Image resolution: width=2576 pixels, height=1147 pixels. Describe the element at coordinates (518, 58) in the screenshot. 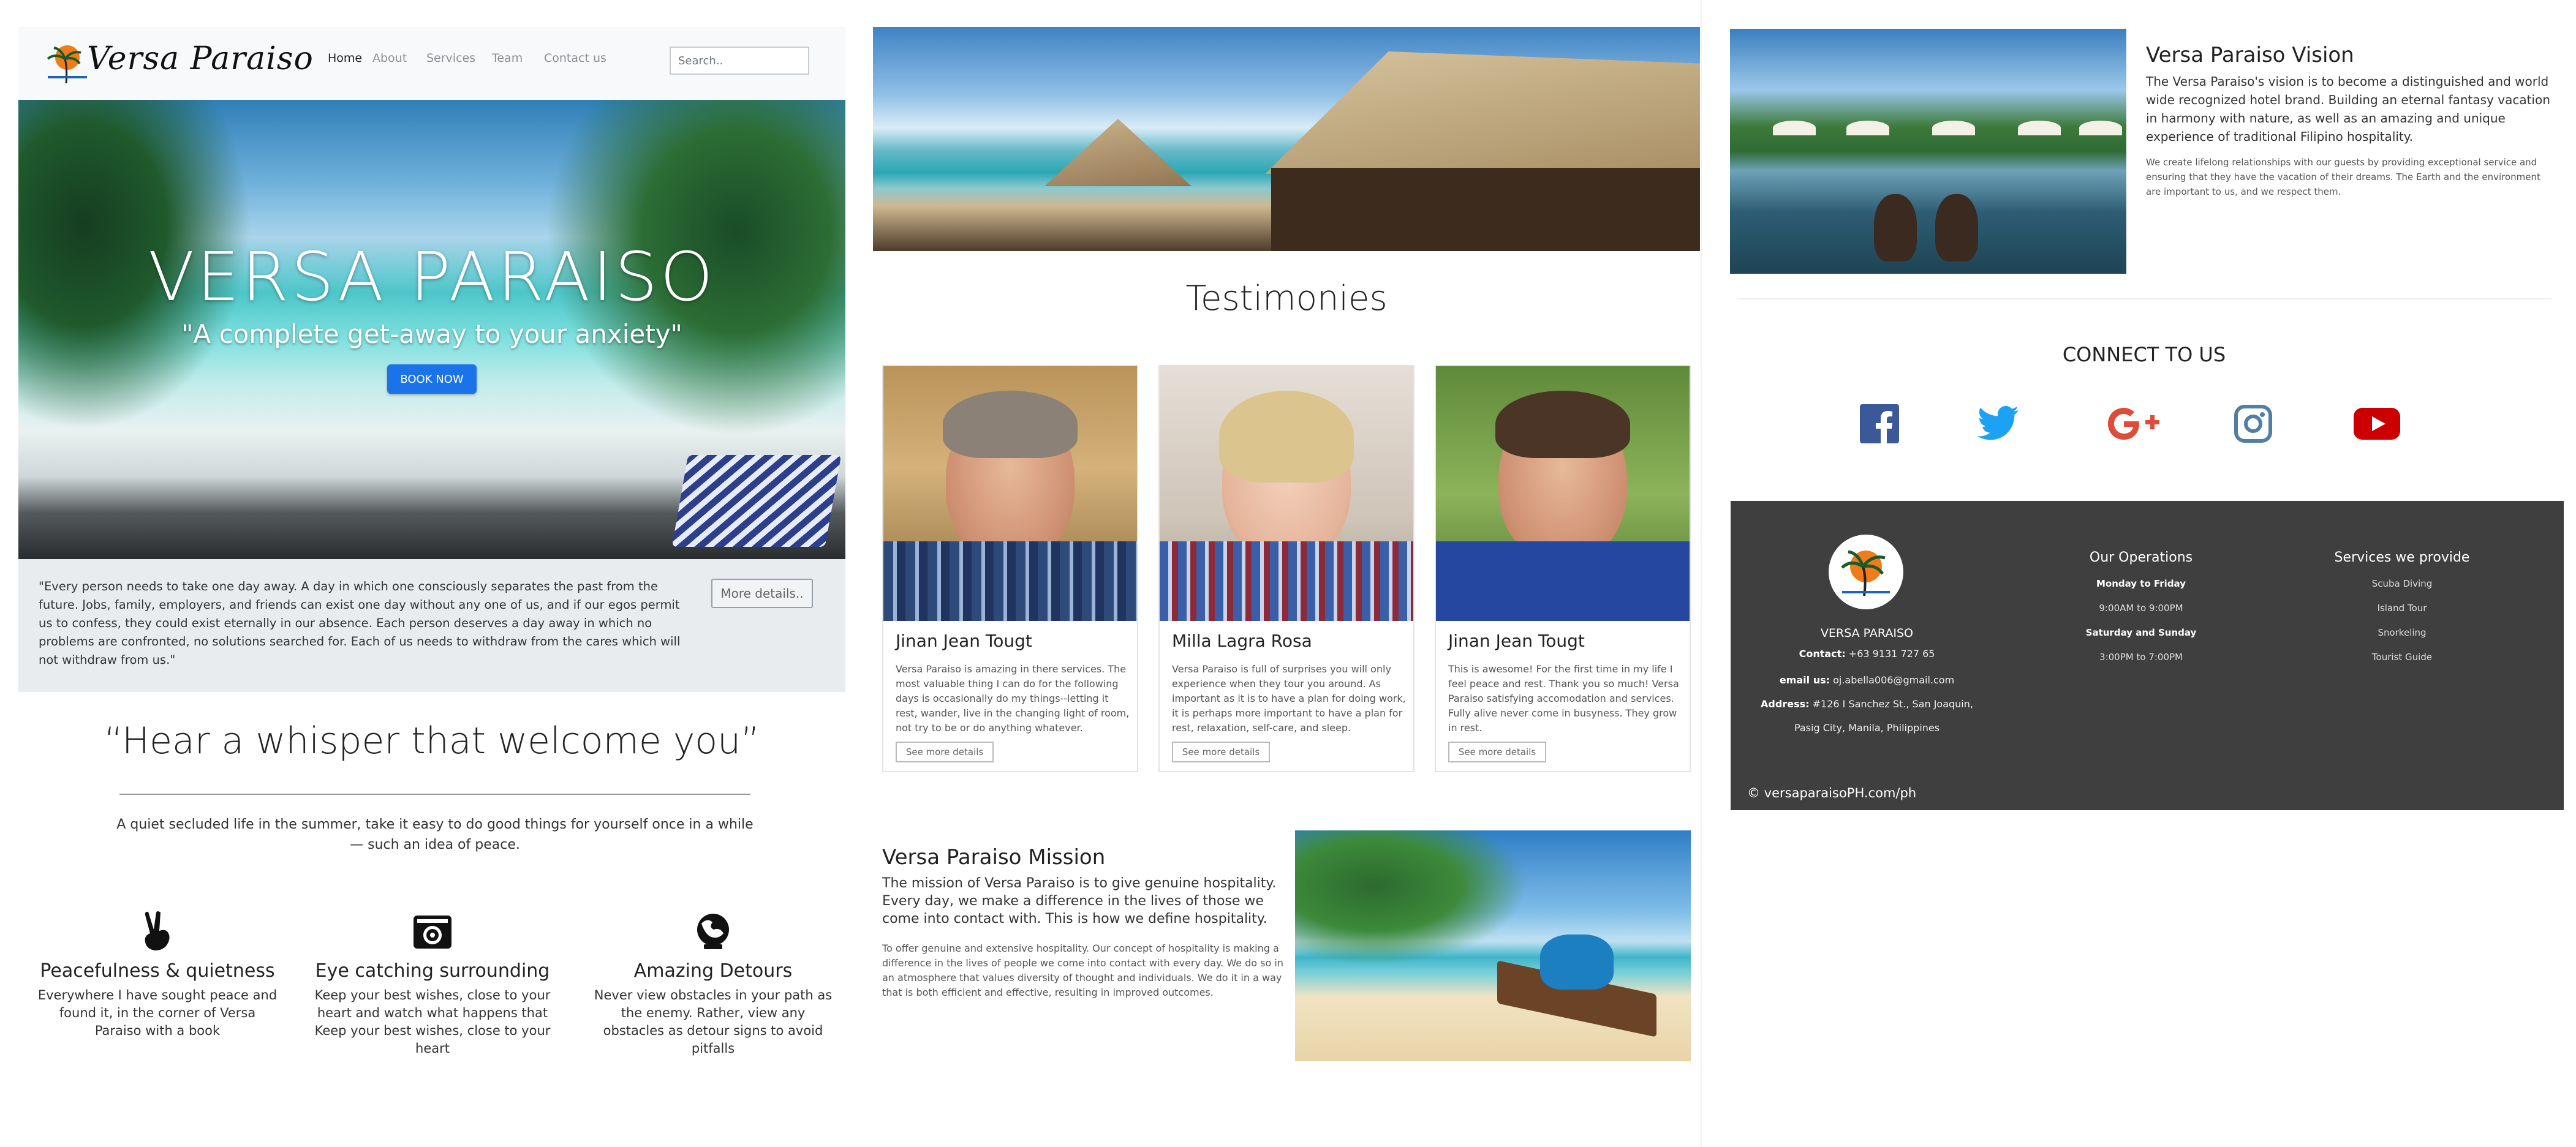

I see `nav-team: Team` at that location.